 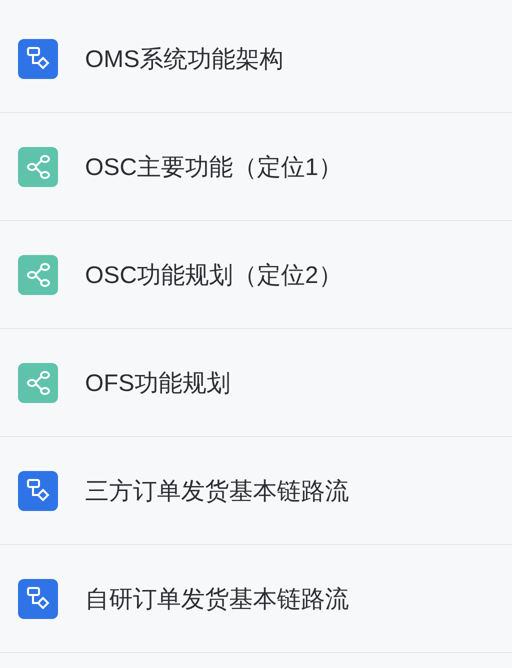 What do you see at coordinates (157, 383) in the screenshot?
I see `document-title: OFS功能规划` at bounding box center [157, 383].